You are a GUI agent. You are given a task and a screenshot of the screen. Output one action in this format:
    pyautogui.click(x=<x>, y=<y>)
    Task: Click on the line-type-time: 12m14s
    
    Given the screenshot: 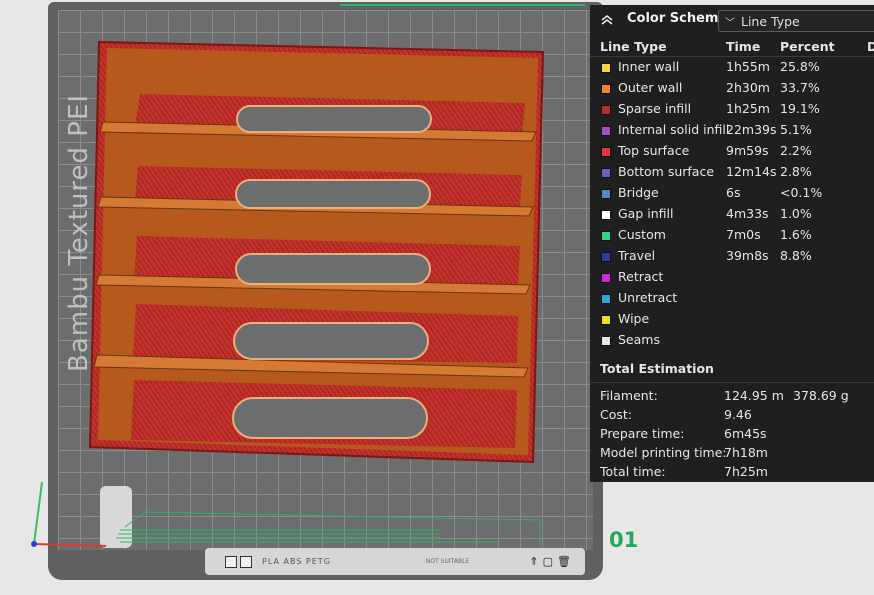 What is the action you would take?
    pyautogui.click(x=751, y=171)
    